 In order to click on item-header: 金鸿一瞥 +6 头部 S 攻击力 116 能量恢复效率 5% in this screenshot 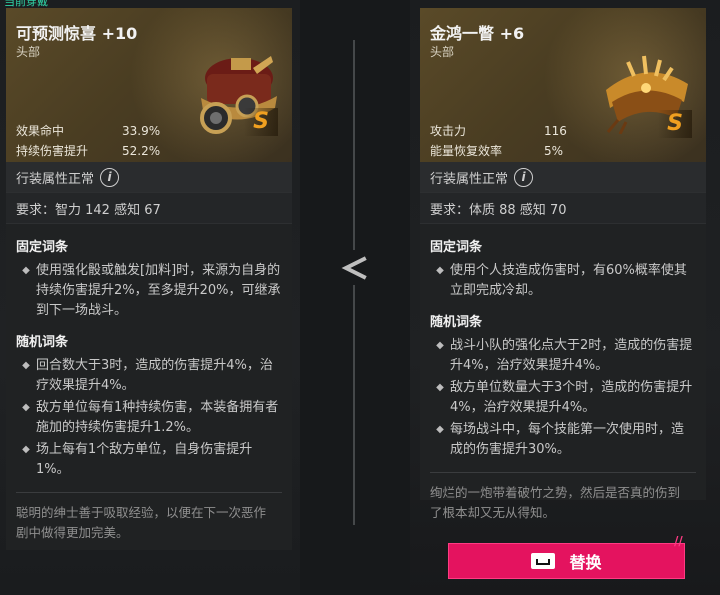, I will do `click(563, 85)`.